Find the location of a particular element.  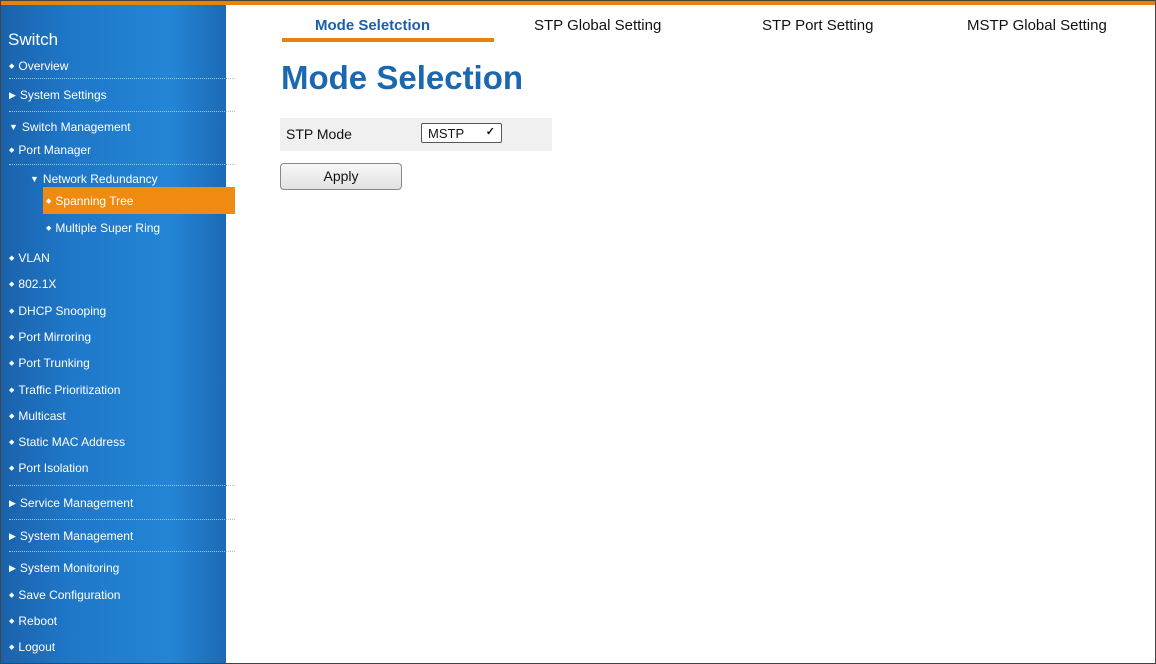

sidebar-item-content: ◆ DHCP Snooping is located at coordinates (57, 311).